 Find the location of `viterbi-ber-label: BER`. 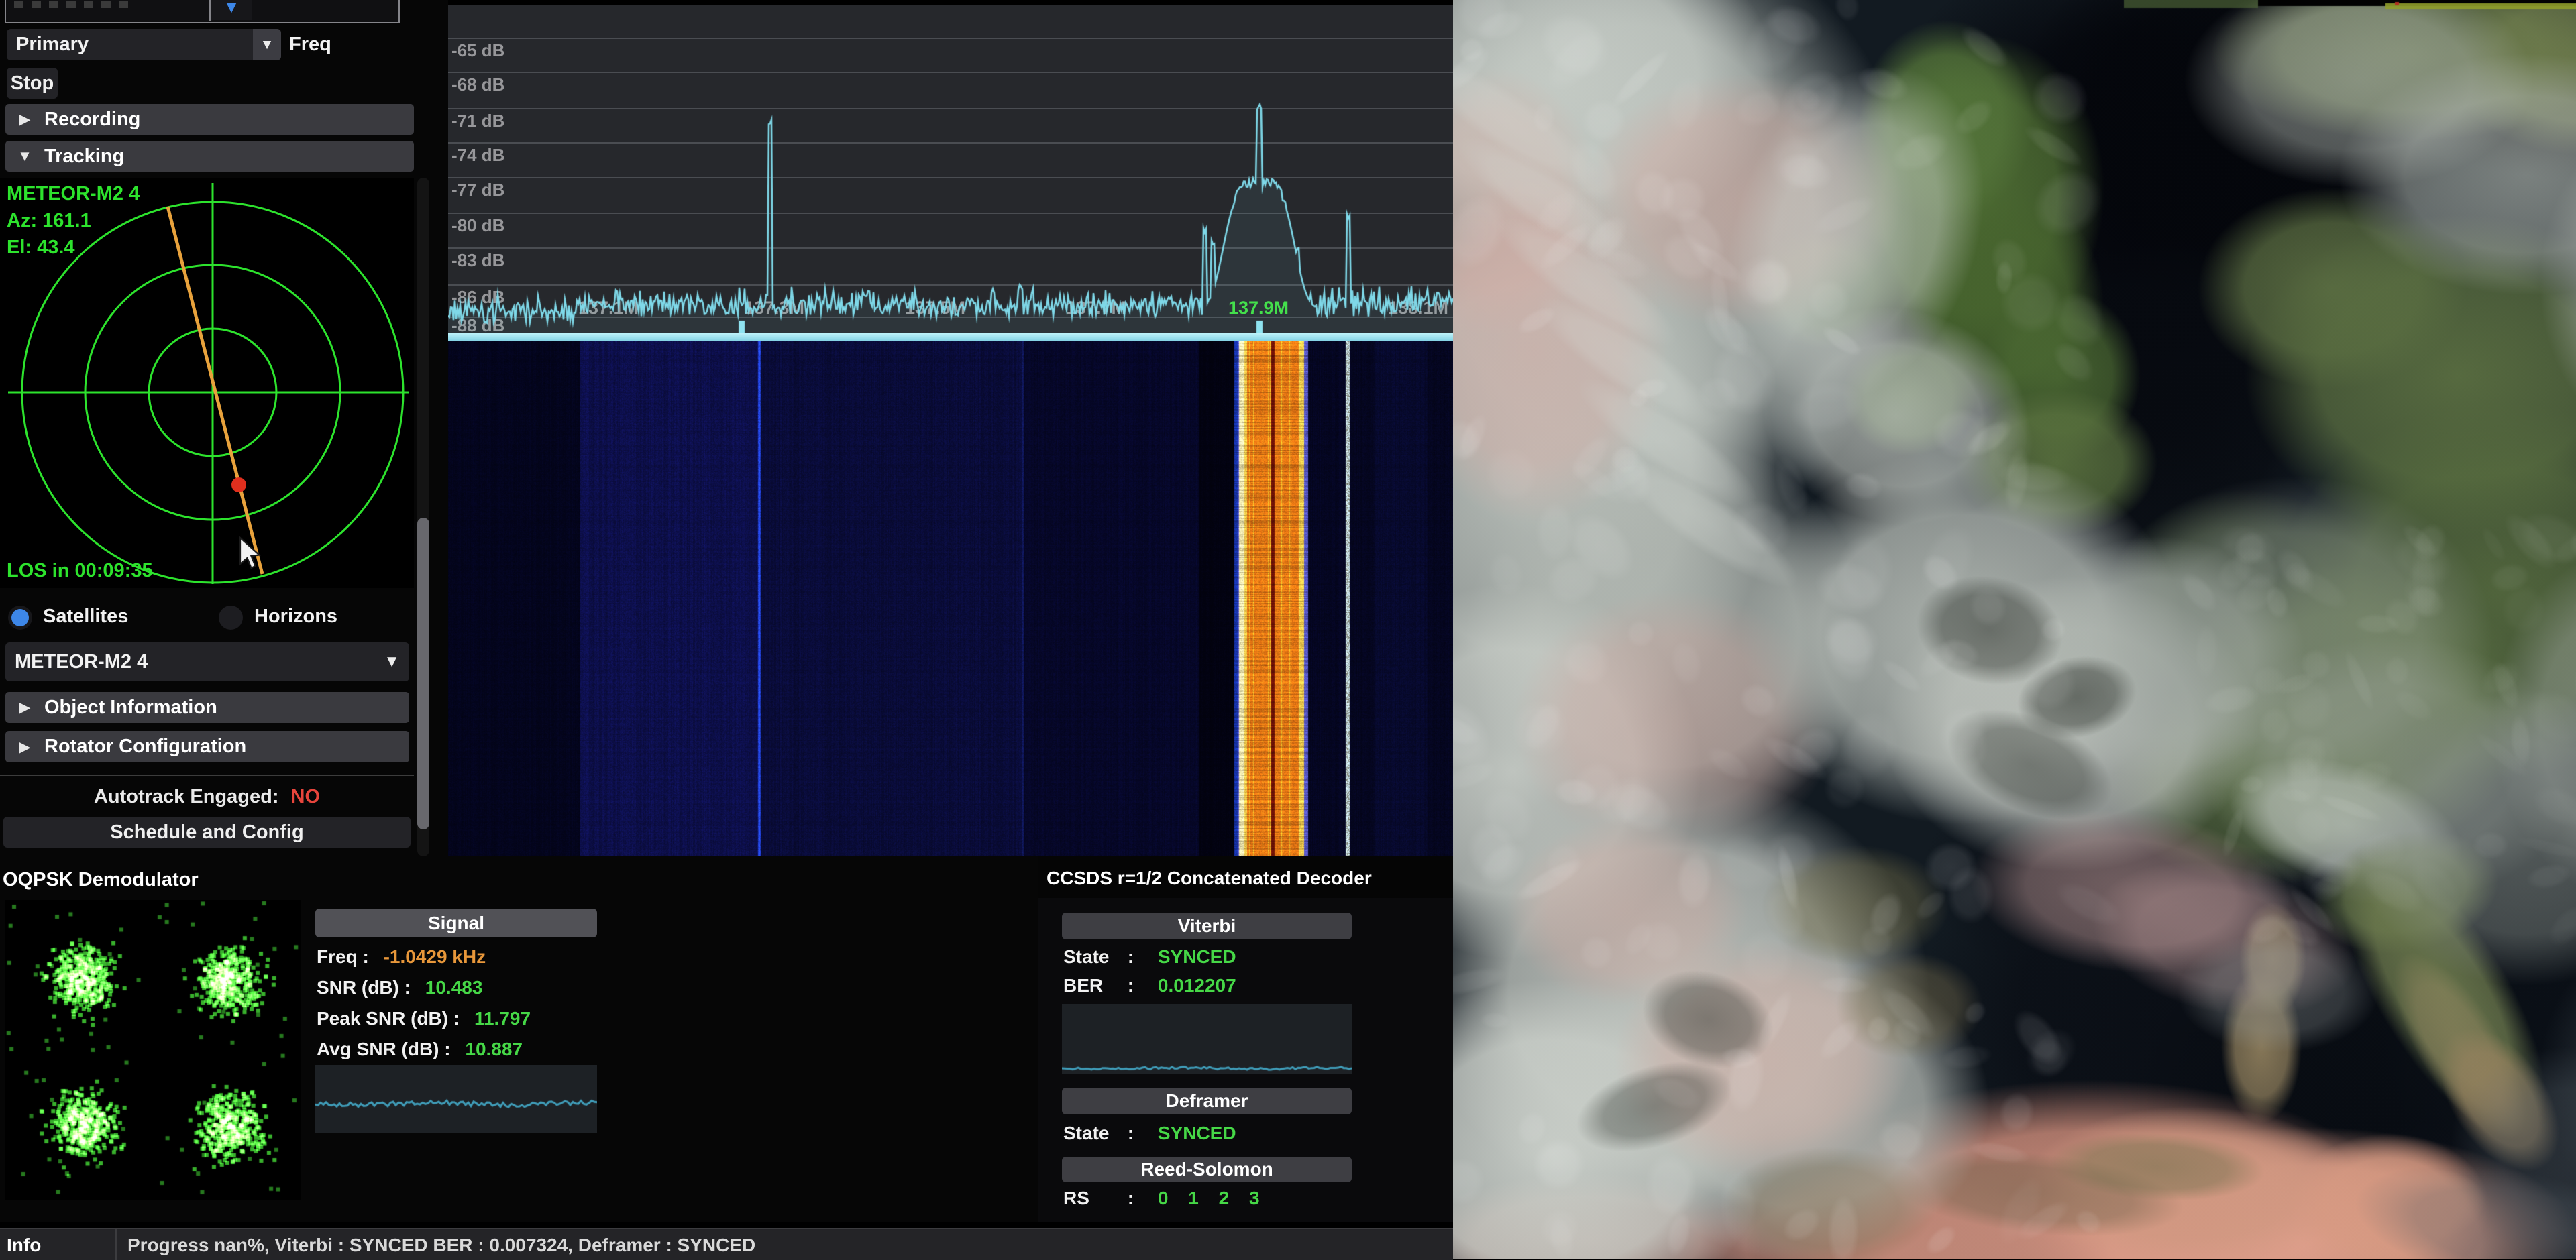

viterbi-ber-label: BER is located at coordinates (1083, 986).